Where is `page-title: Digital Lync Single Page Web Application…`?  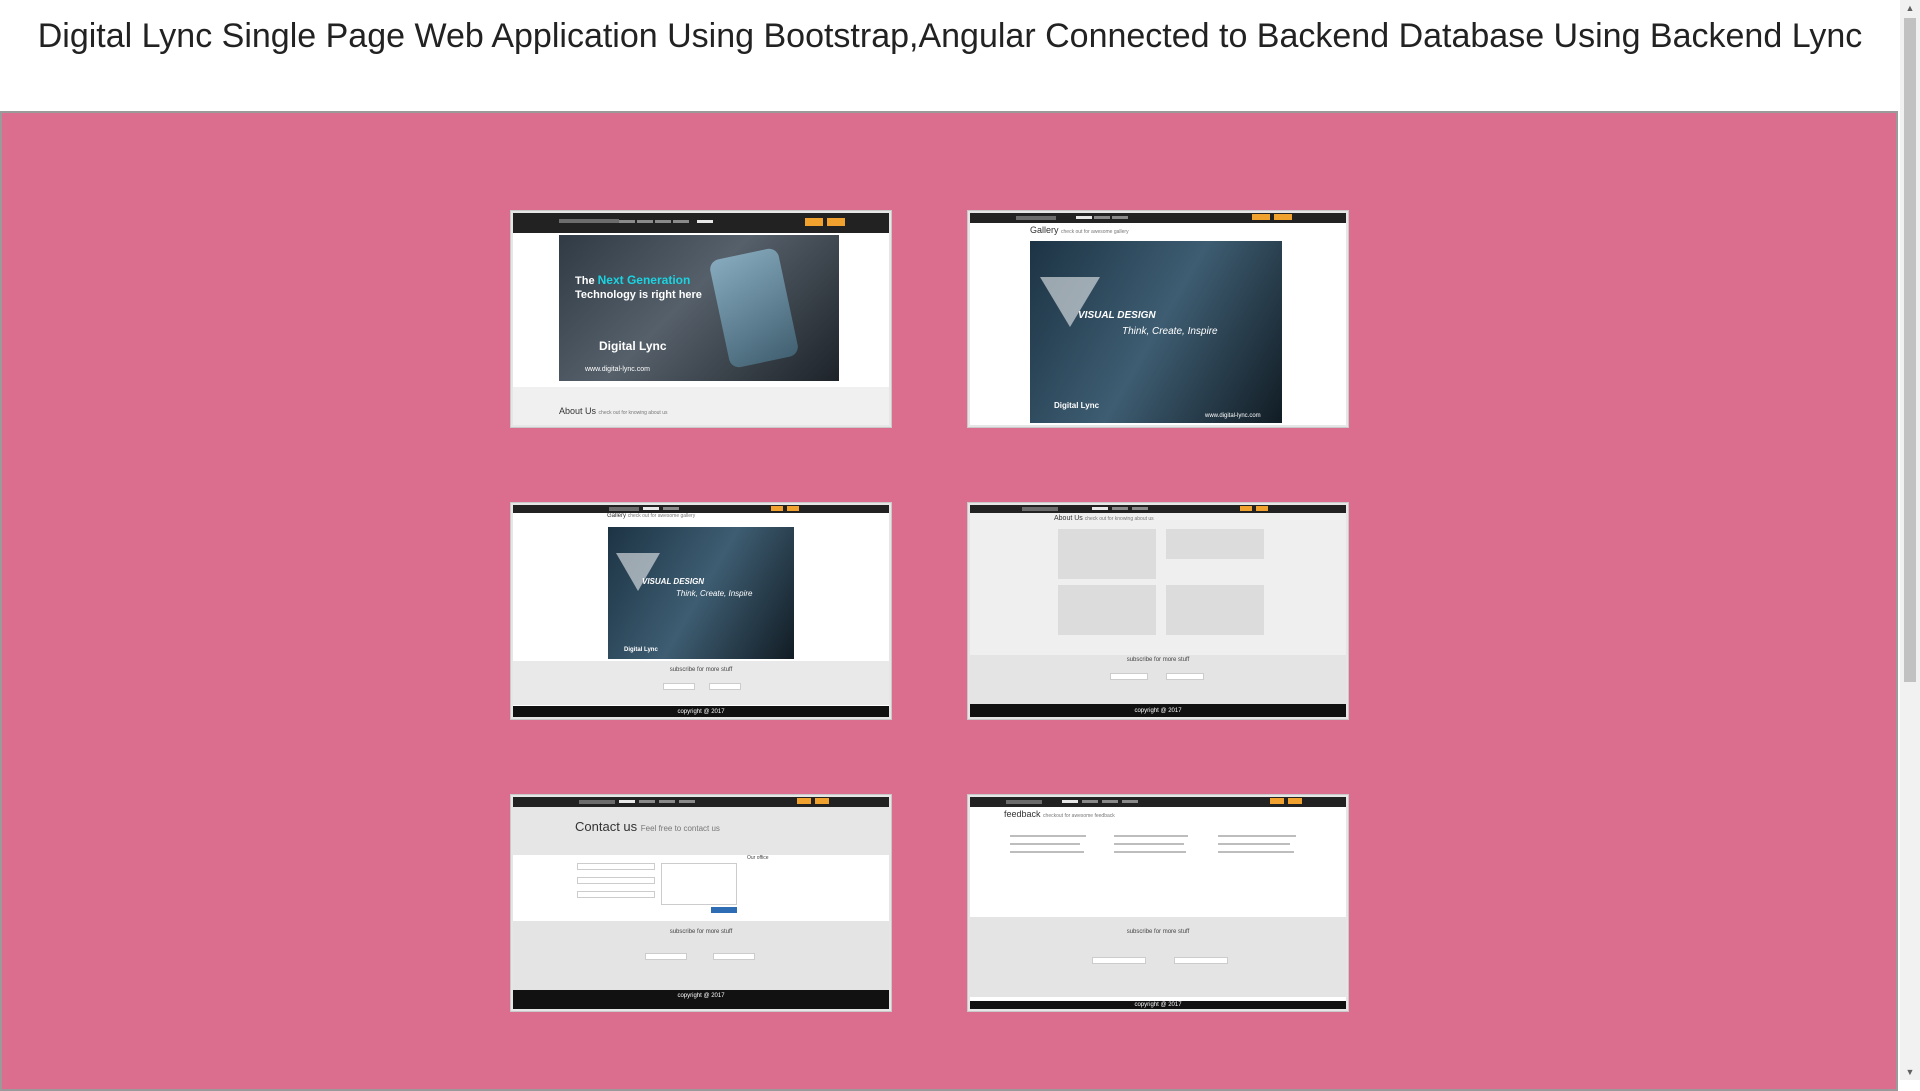 page-title: Digital Lync Single Page Web Application… is located at coordinates (950, 36).